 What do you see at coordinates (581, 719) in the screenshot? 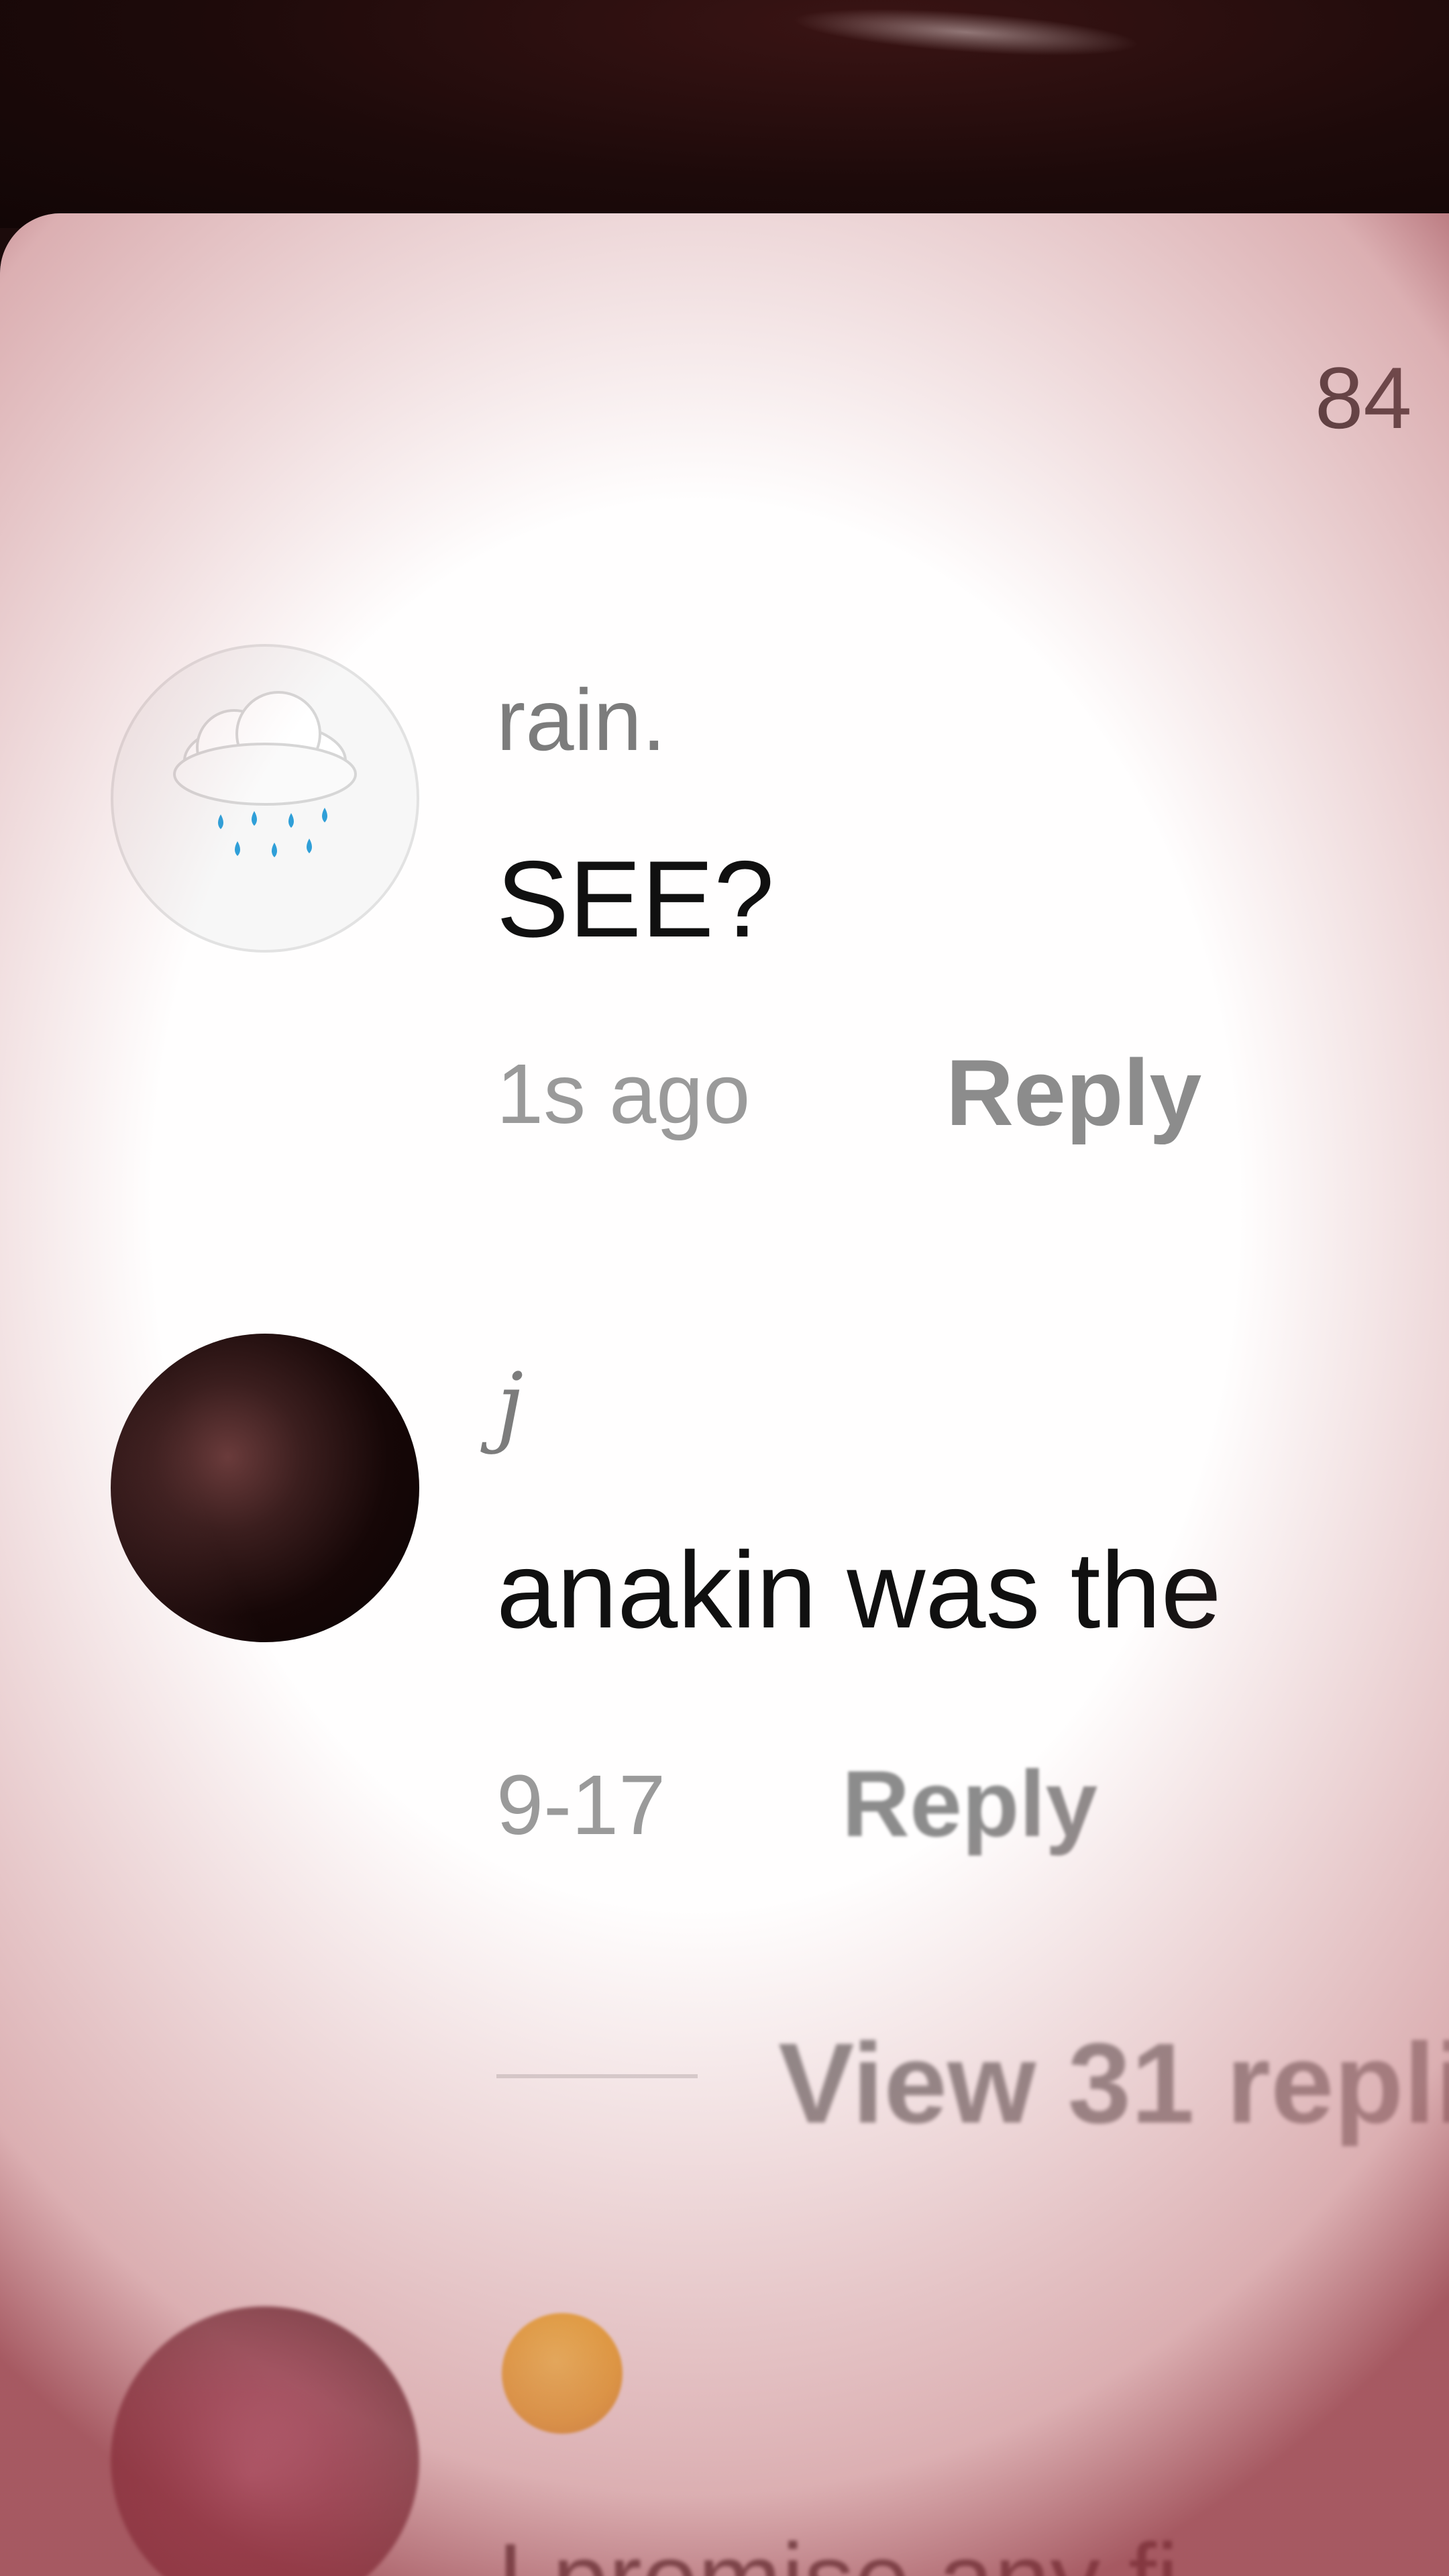
I see `comment-username: rain.` at bounding box center [581, 719].